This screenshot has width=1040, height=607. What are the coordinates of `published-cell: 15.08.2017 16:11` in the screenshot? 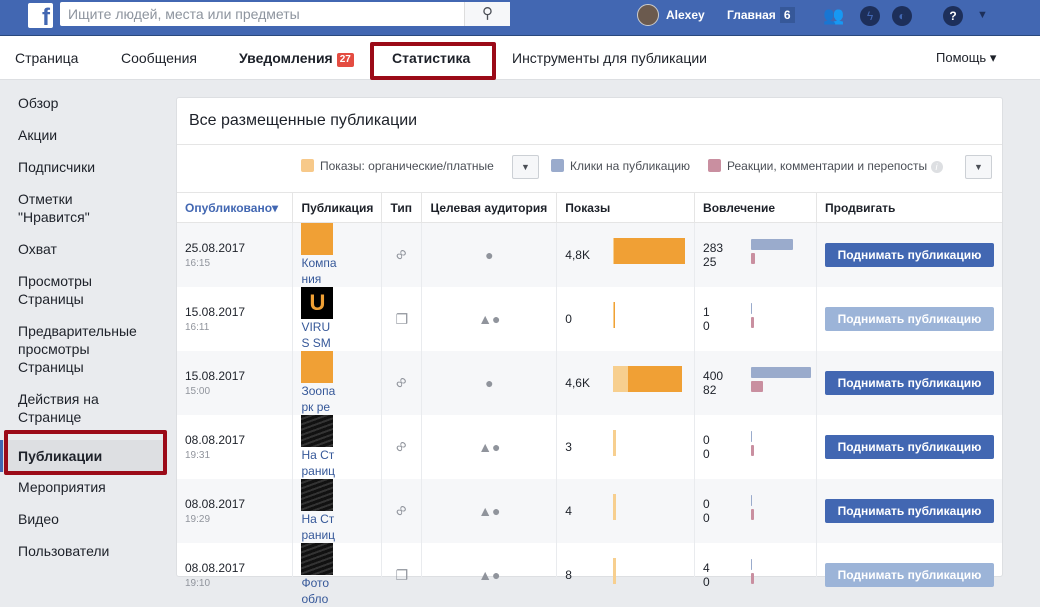 It's located at (235, 319).